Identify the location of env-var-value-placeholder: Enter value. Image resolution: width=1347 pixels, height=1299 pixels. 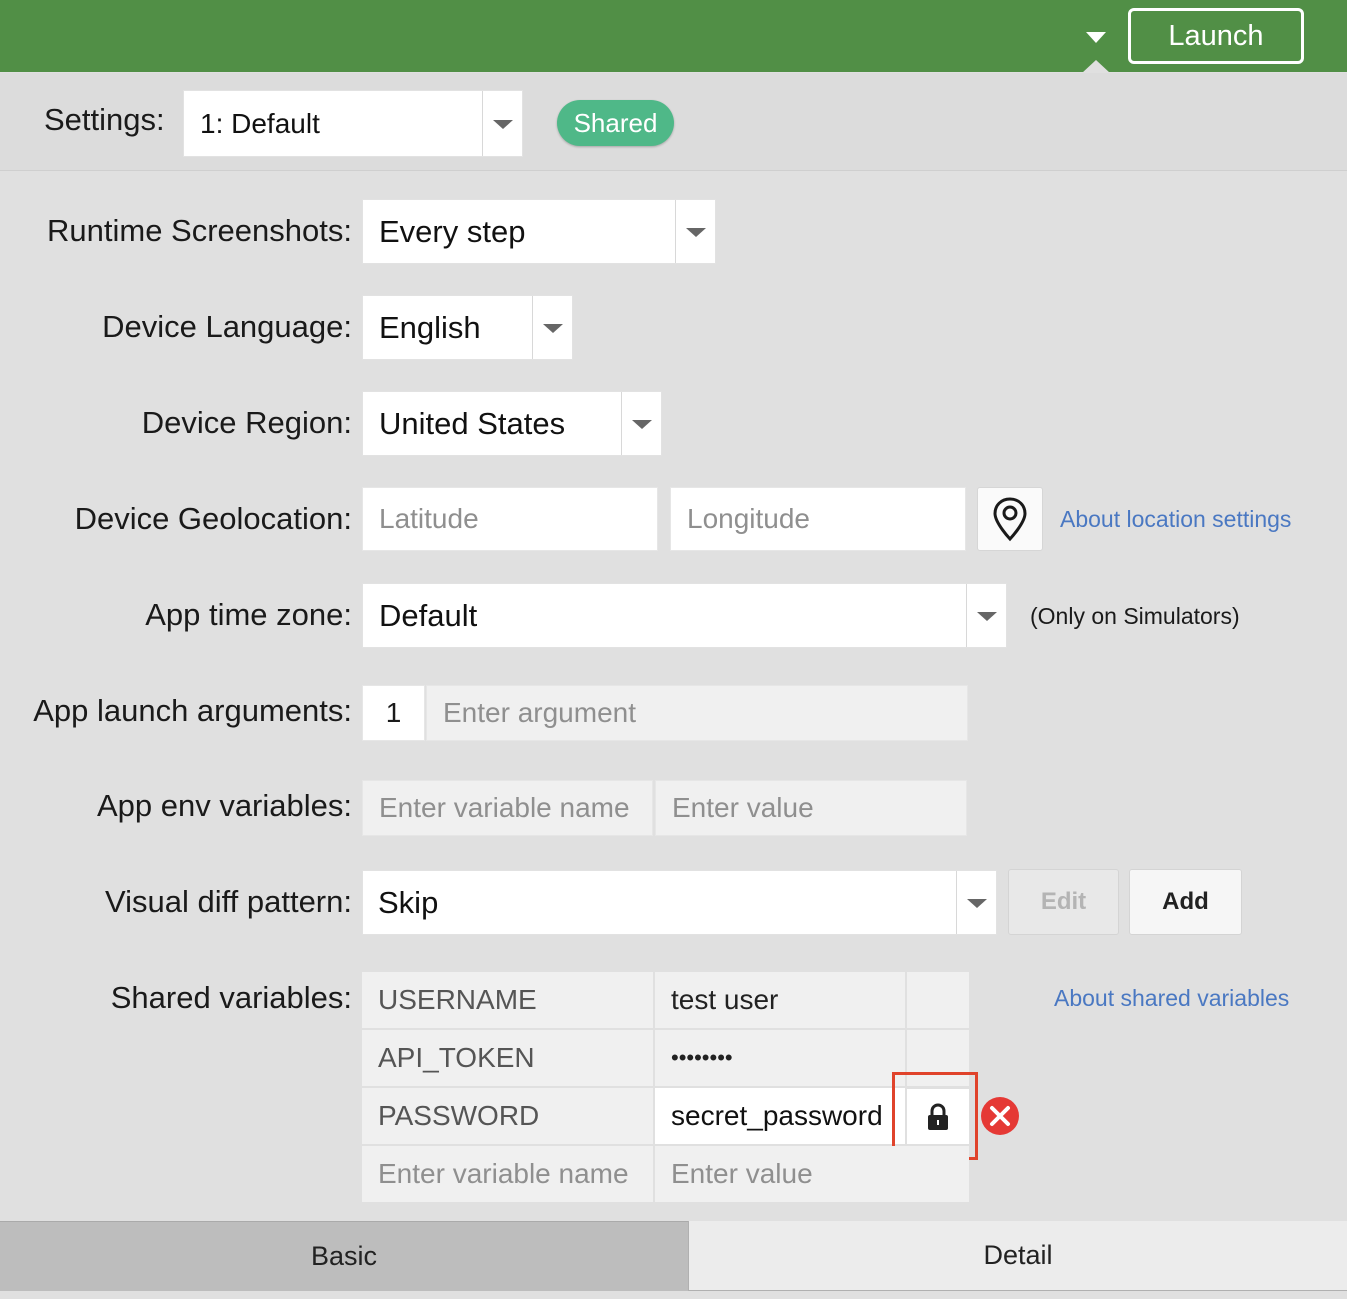
(743, 807).